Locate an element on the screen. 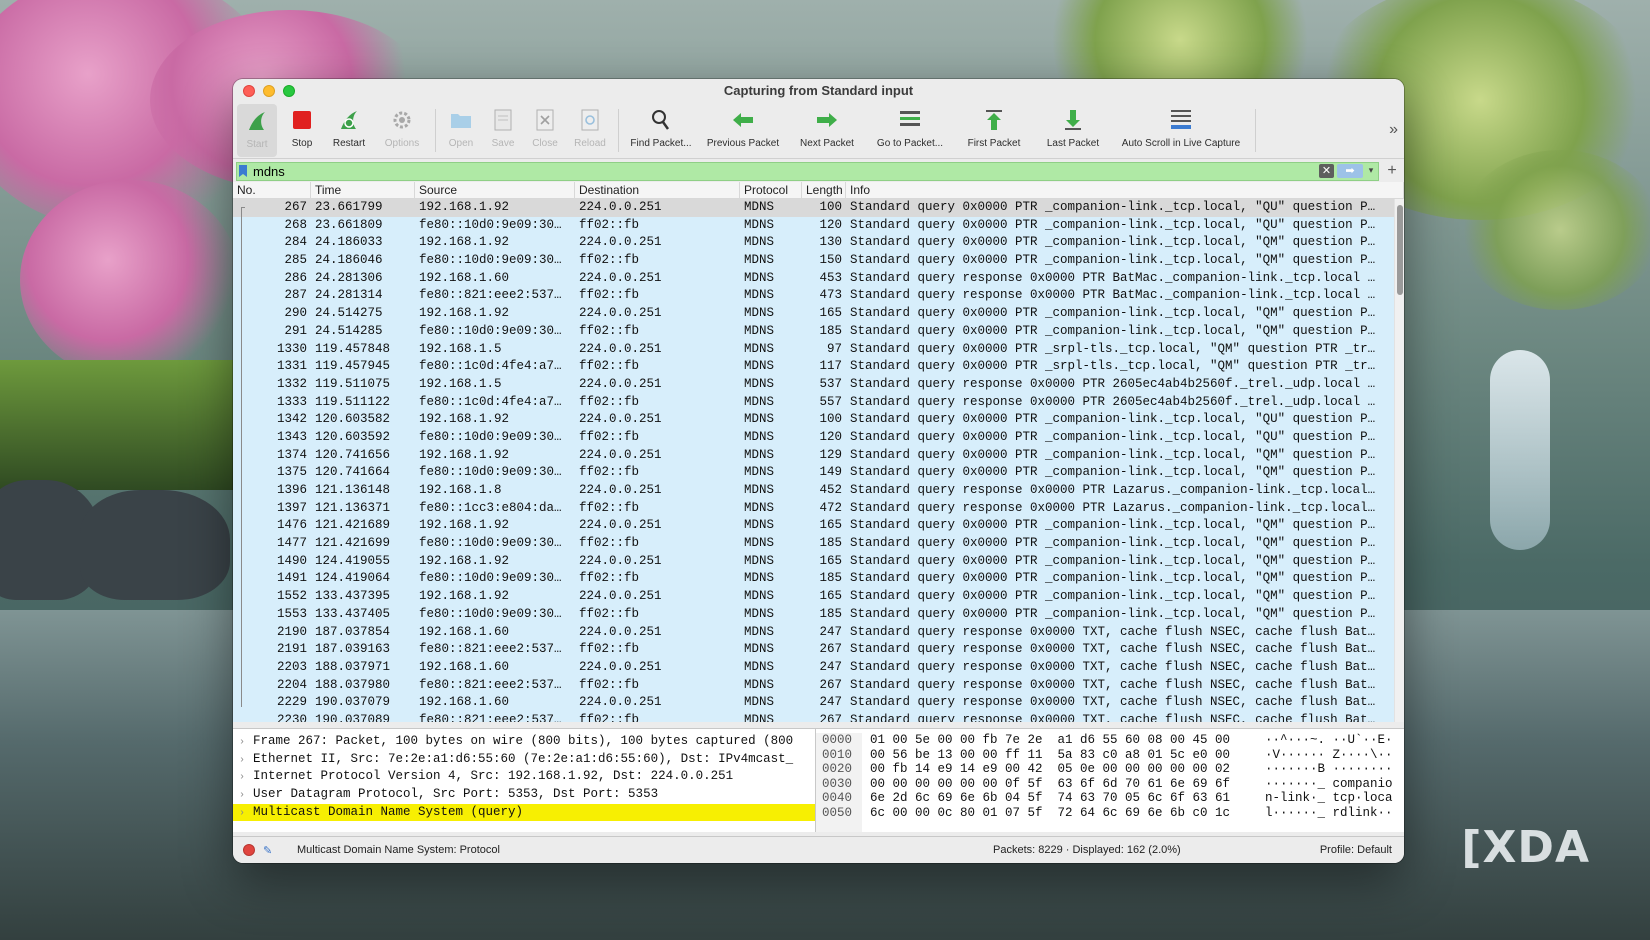  save-file-button: Save is located at coordinates (503, 130).